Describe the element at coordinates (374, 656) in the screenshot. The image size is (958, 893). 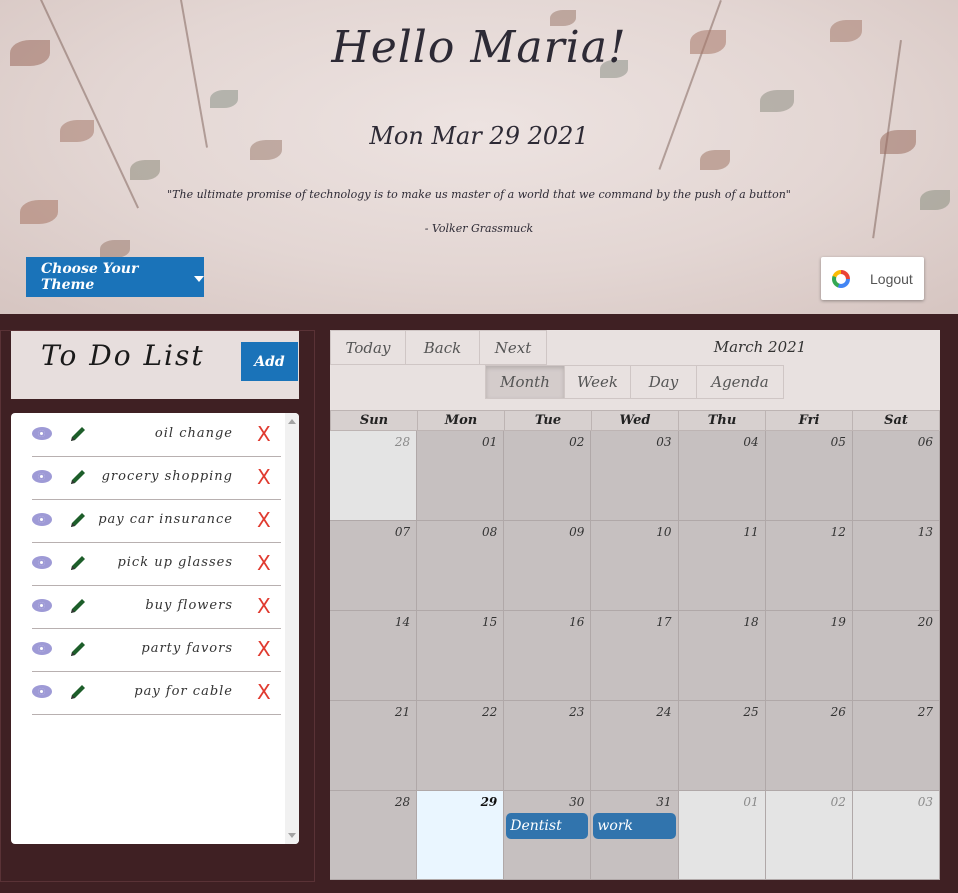
I see `day-cell: 14` at that location.